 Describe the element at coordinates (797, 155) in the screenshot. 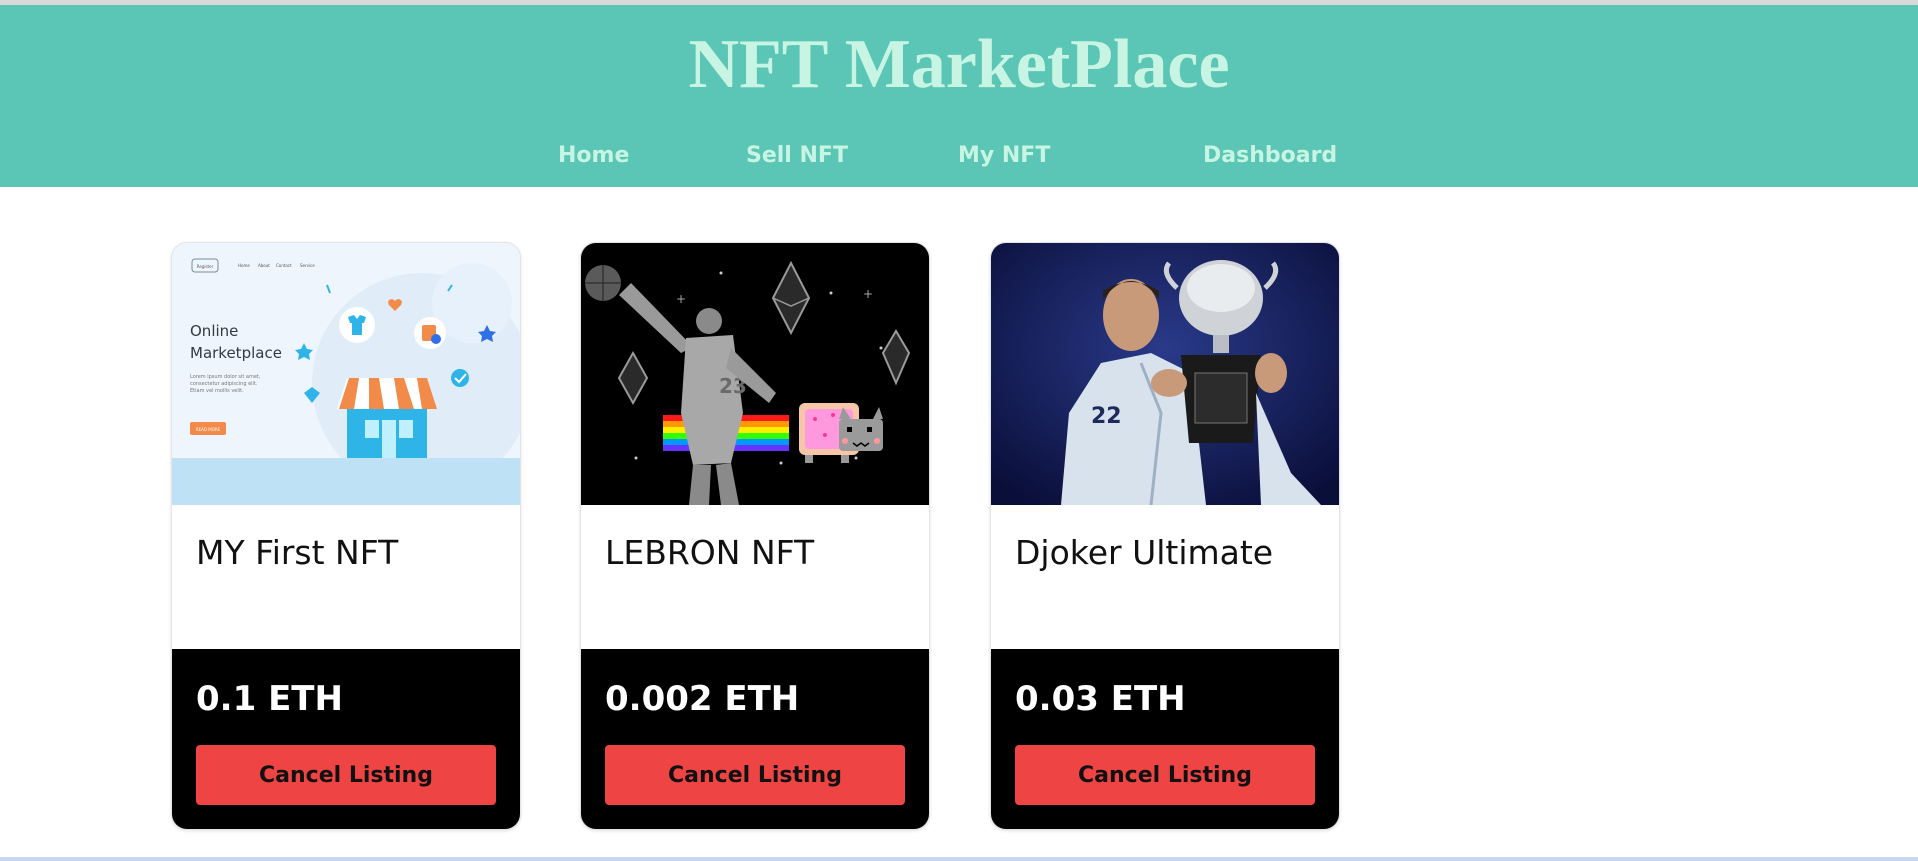

I see `nav-sell-nft-link: Sell NFT` at that location.